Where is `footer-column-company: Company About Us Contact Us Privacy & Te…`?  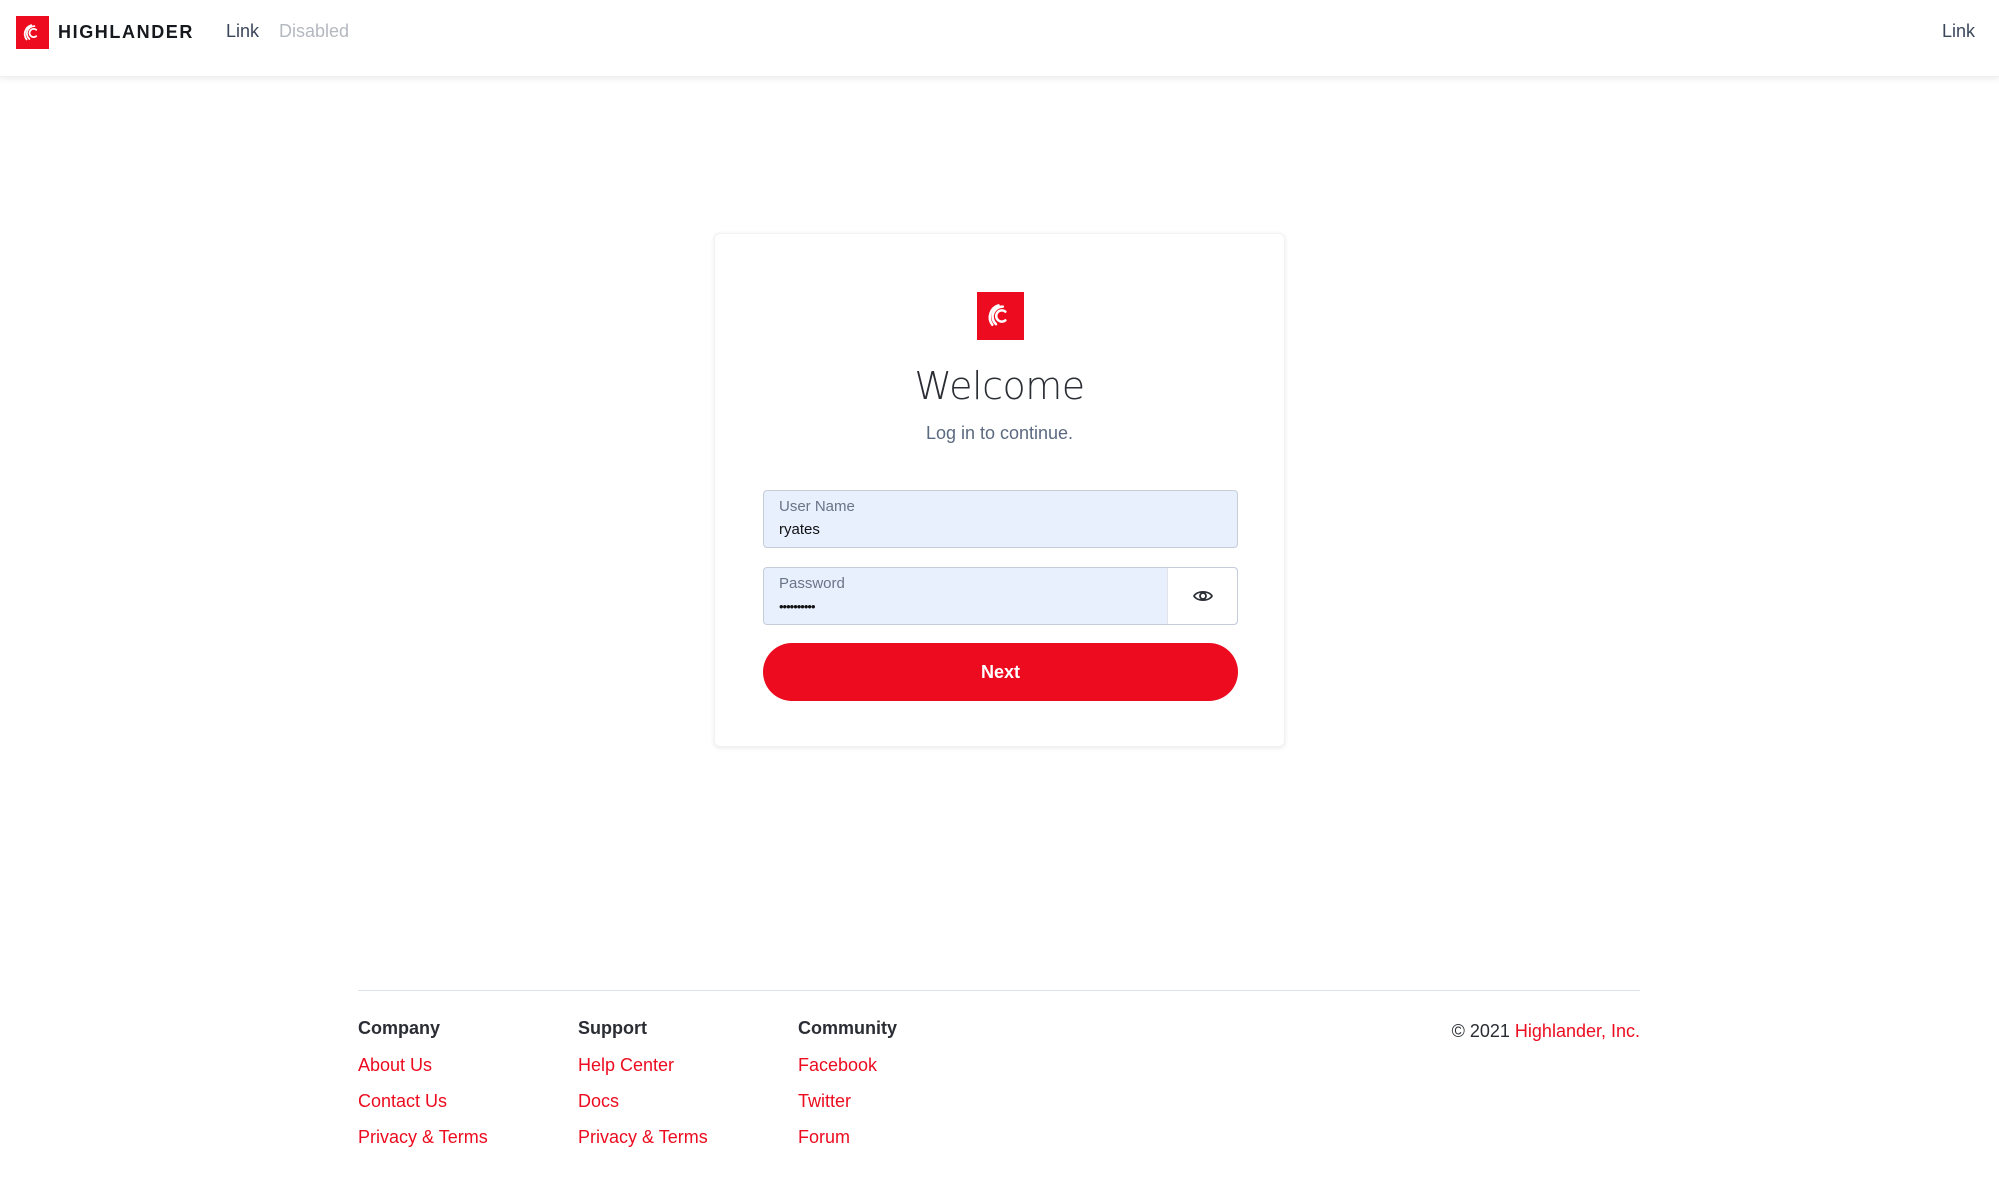 footer-column-company: Company About Us Contact Us Privacy & Te… is located at coordinates (423, 1085).